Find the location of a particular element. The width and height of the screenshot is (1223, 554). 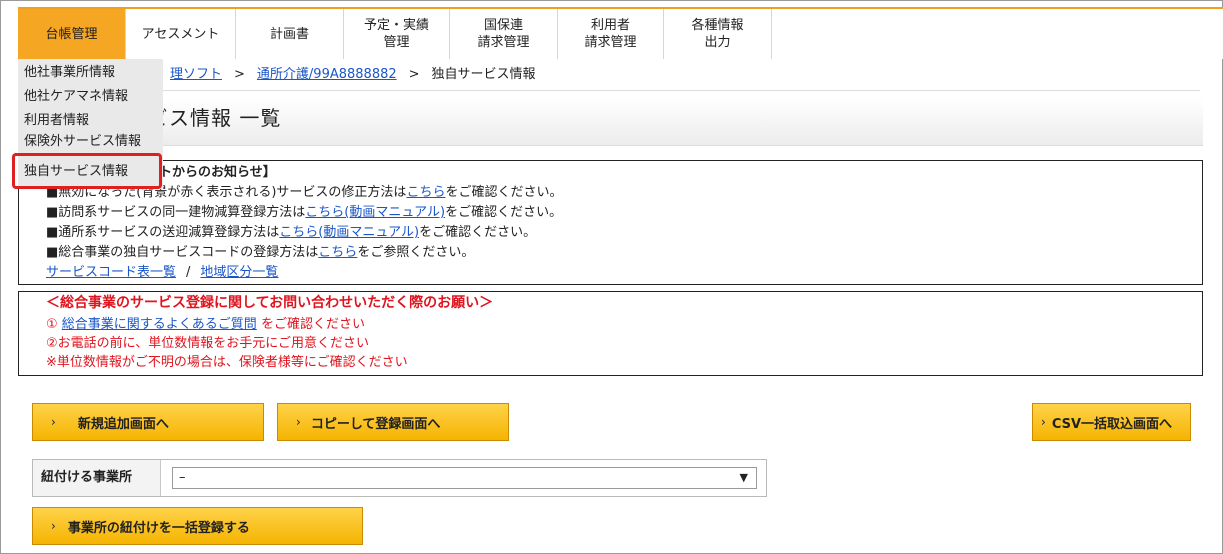

warning-heading: ＜総合事業のサービス登録に関してお問い合わせいただく際のお願い＞ is located at coordinates (270, 303).